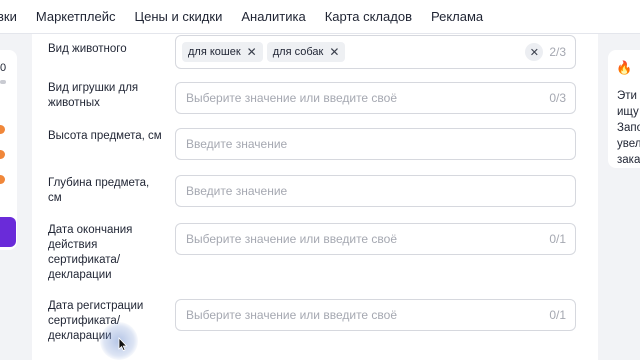 The image size is (640, 360). What do you see at coordinates (375, 191) in the screenshot?
I see `depth-input: Введите значение` at bounding box center [375, 191].